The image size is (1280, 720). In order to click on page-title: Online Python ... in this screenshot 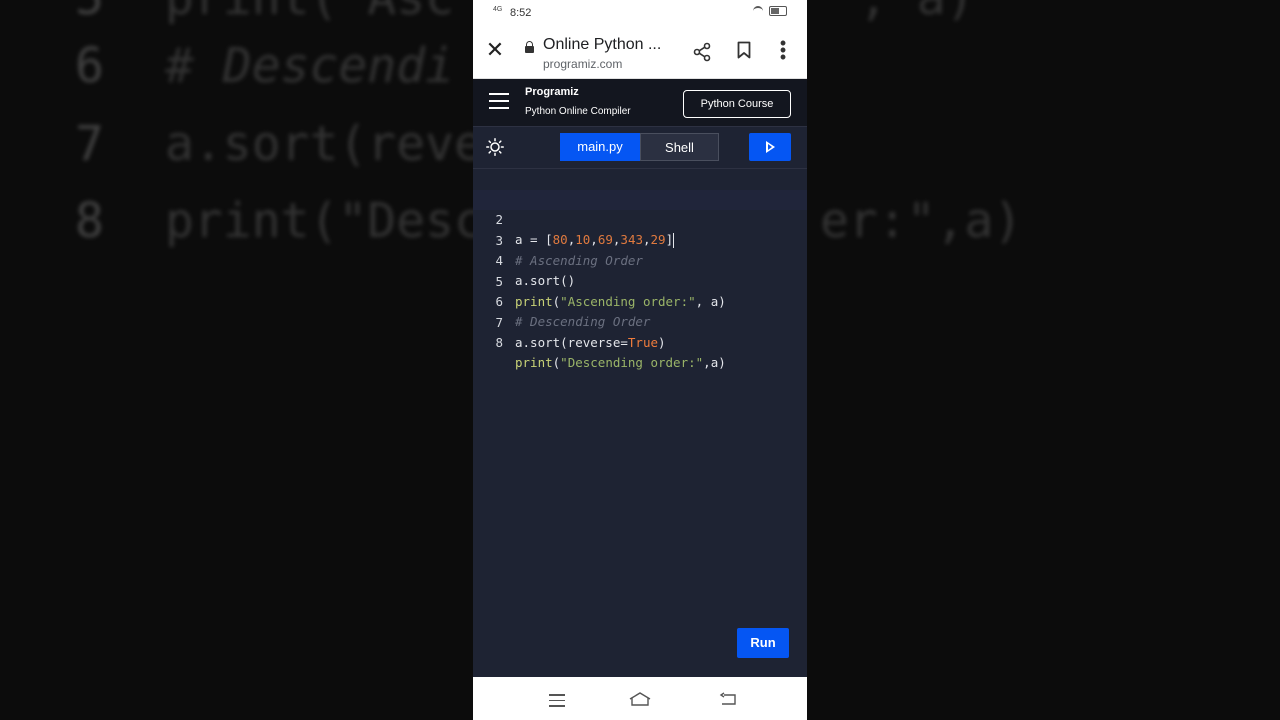, I will do `click(602, 45)`.